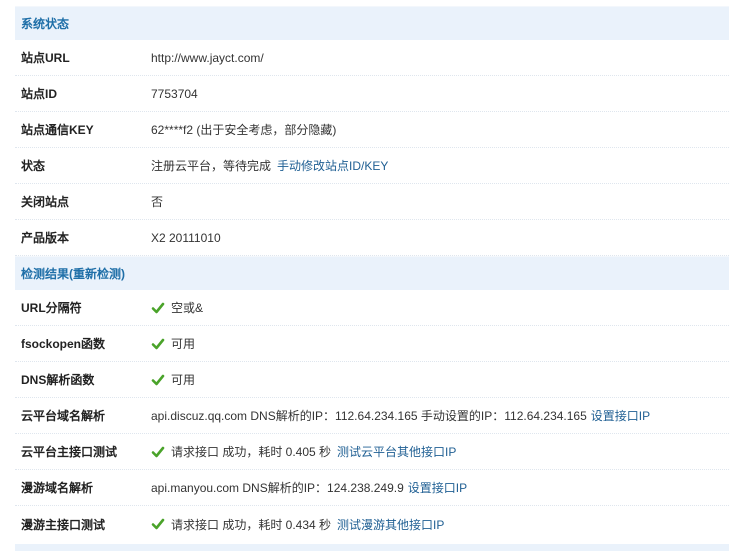 The image size is (729, 551). I want to click on row-label: fsockopen函数, so click(63, 344).